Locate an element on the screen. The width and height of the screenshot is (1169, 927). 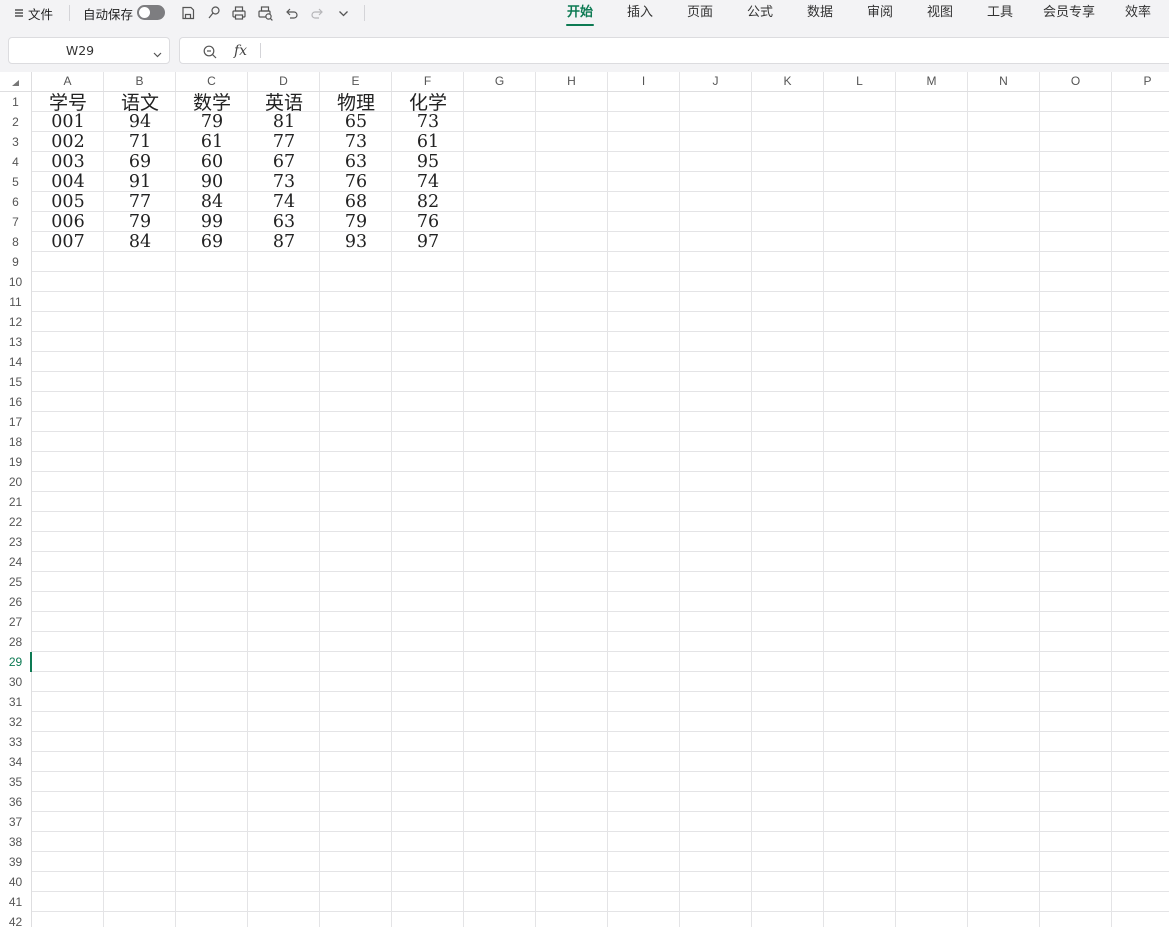
row-header-4: 4 is located at coordinates (15, 162).